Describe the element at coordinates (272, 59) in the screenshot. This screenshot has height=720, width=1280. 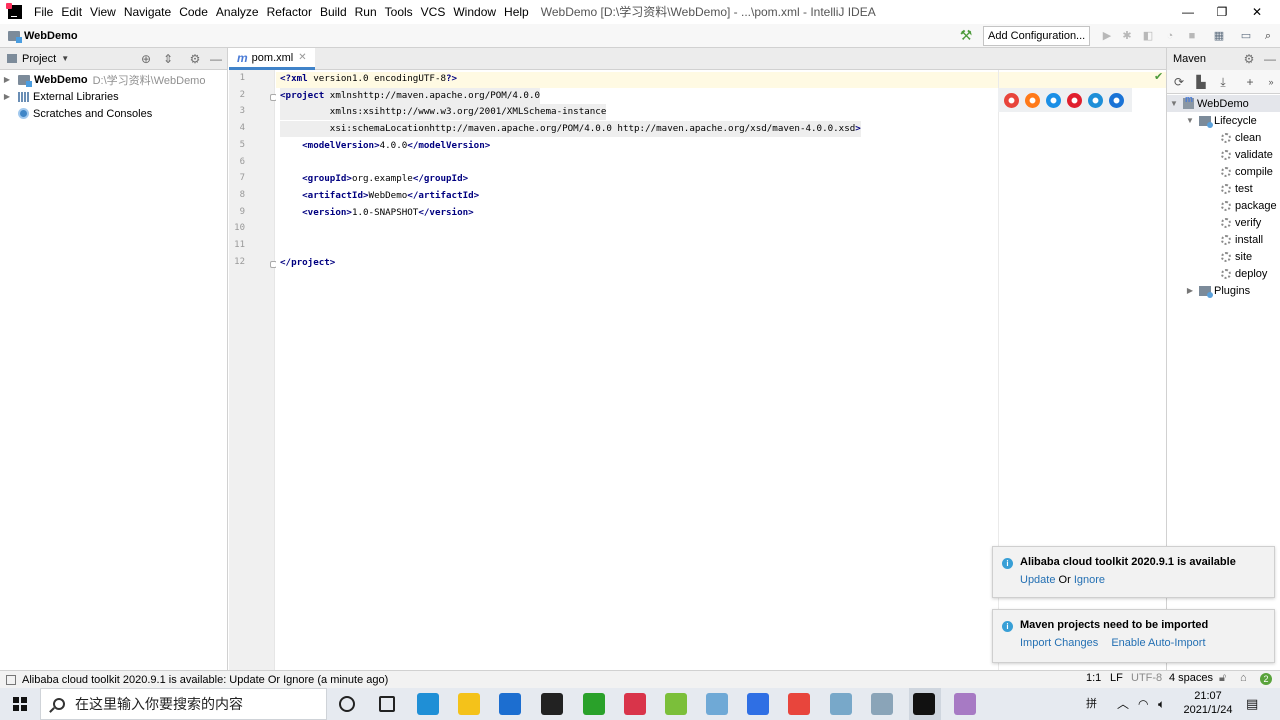
I see `tab-pom-xml: m pom.xml ✕` at that location.